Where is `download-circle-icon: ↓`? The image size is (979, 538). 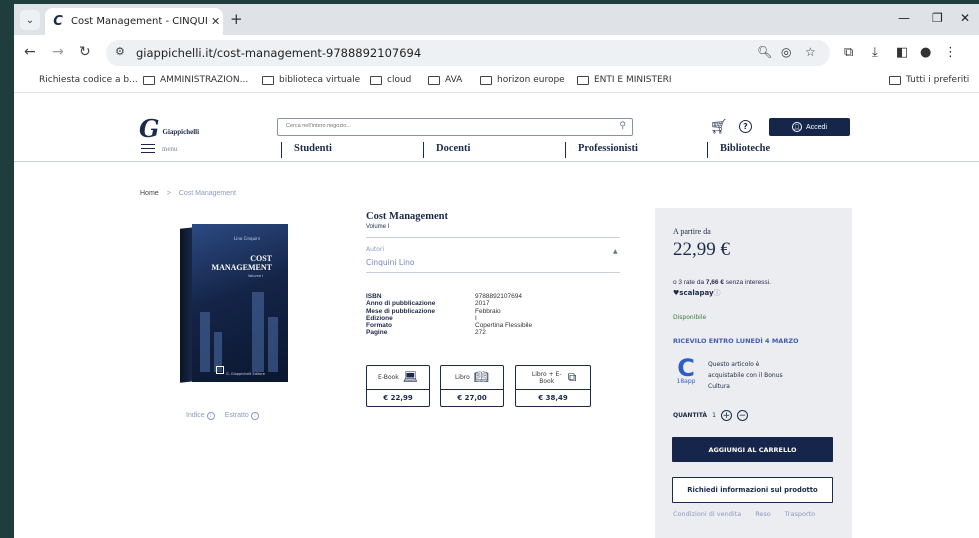 download-circle-icon: ↓ is located at coordinates (254, 416).